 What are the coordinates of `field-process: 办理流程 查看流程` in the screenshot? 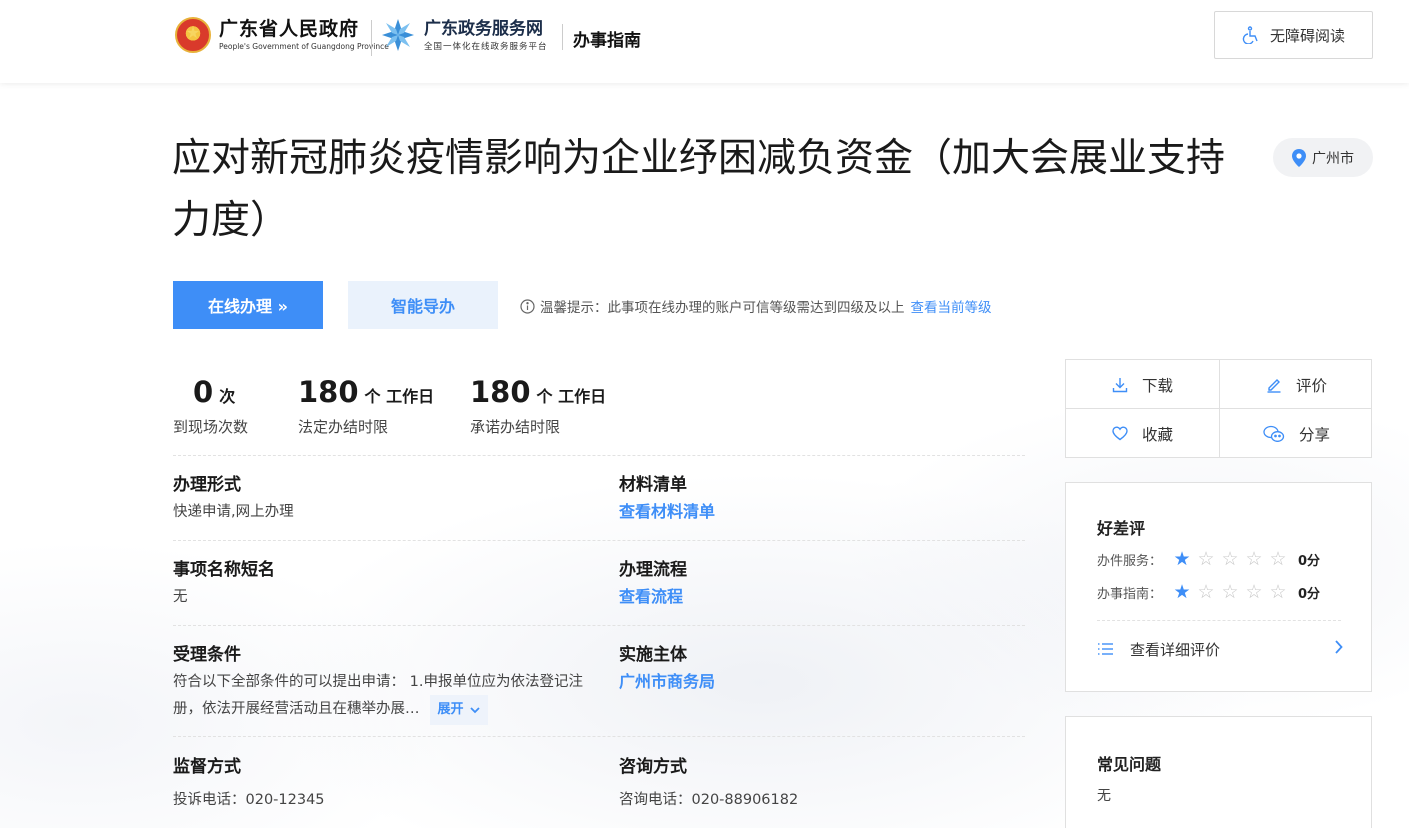 It's located at (653, 584).